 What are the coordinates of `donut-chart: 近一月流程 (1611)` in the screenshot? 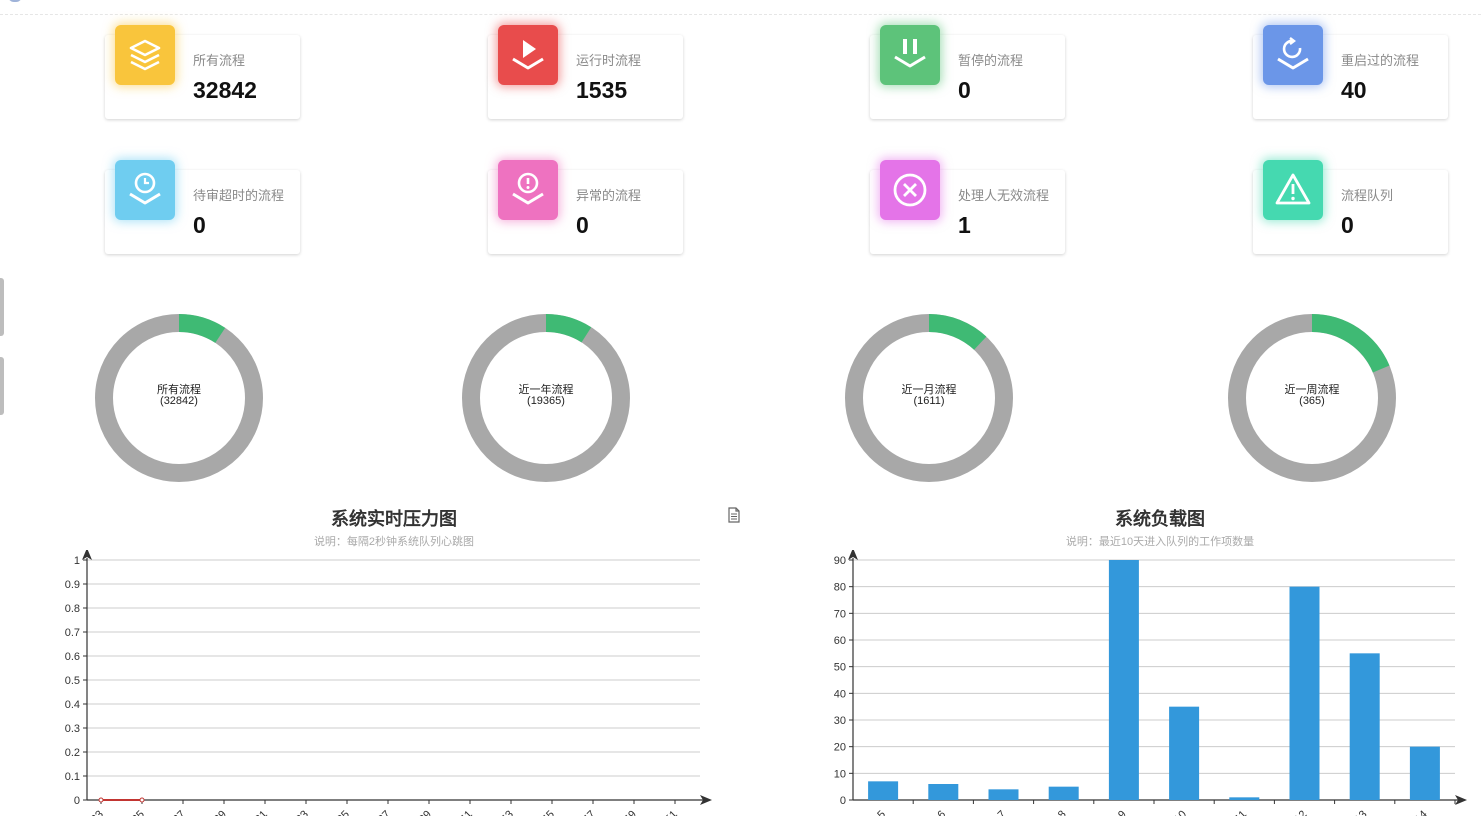 It's located at (929, 398).